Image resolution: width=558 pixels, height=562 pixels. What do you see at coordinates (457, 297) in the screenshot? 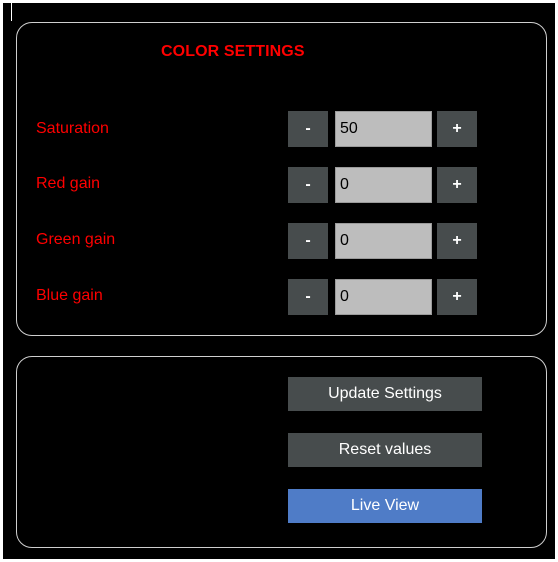
I see `blue-gain-increment-button: +` at bounding box center [457, 297].